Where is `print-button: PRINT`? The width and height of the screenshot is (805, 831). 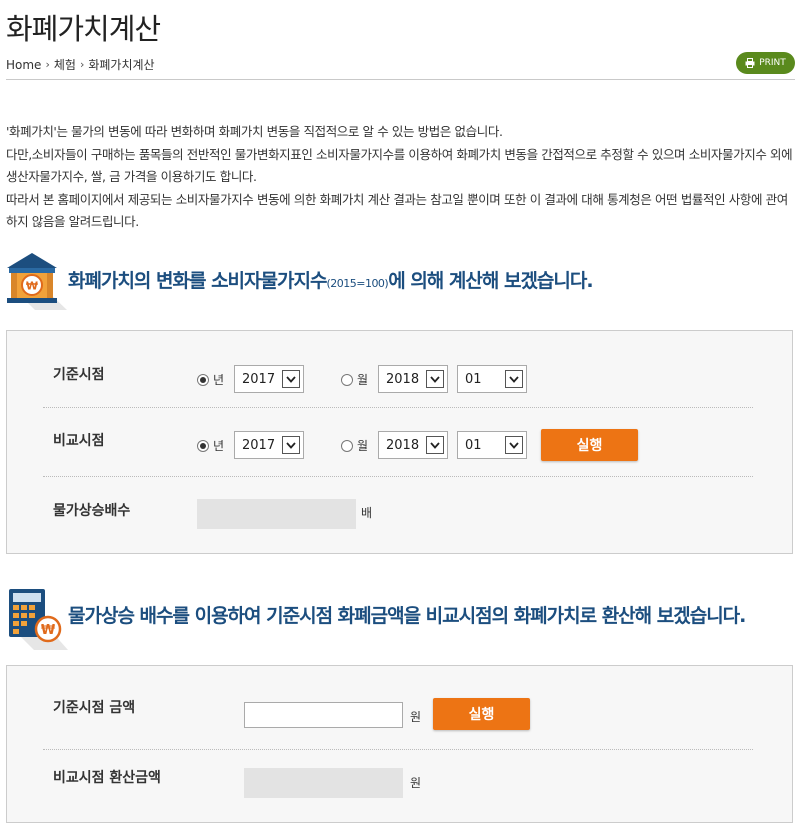
print-button: PRINT is located at coordinates (765, 63).